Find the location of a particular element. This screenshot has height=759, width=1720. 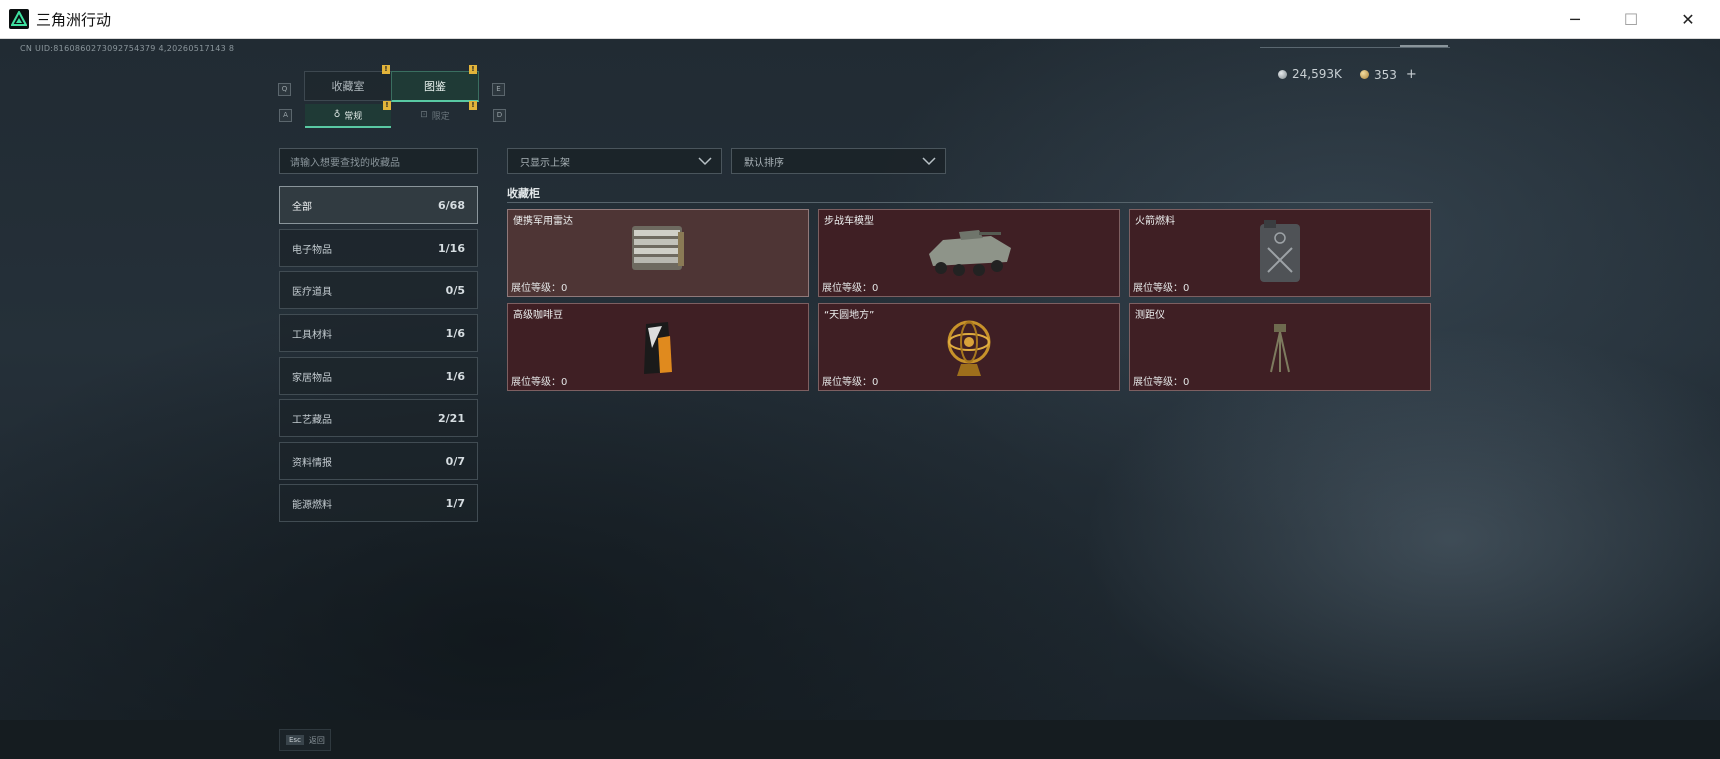

item-name: 便携军用雷达 is located at coordinates (543, 221).